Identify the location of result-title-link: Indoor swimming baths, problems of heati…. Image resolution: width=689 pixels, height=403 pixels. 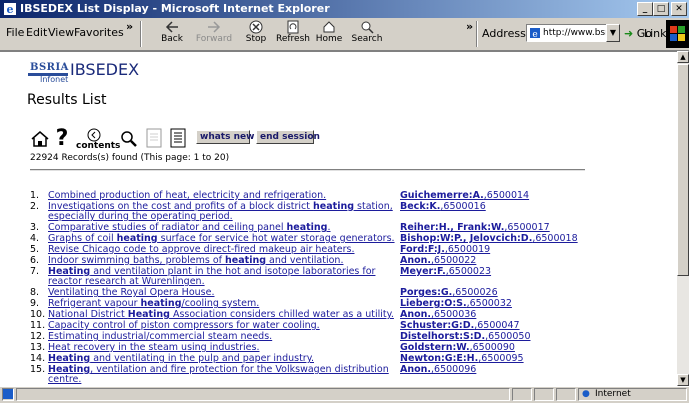
(228, 261).